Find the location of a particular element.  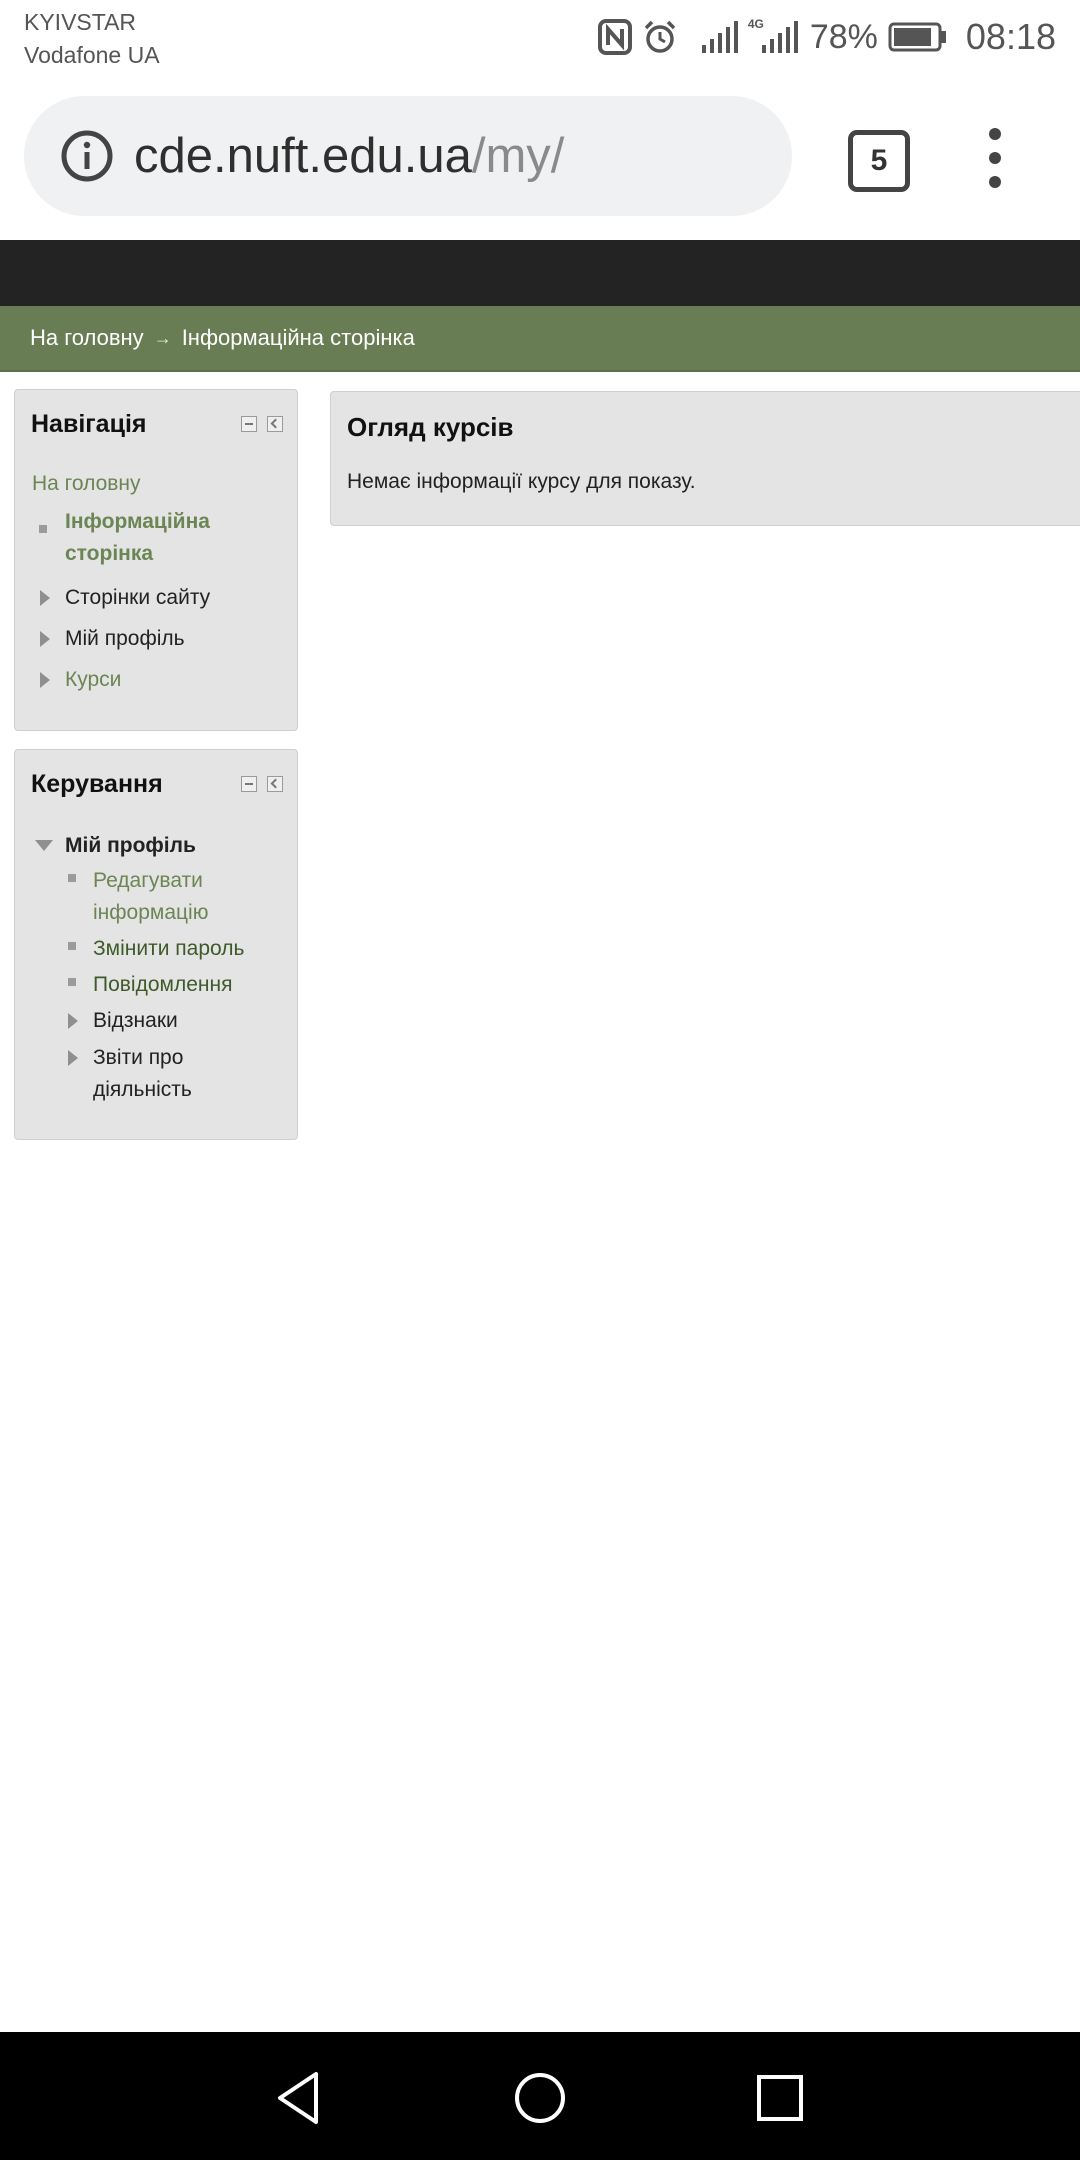

status-icons: 4G 78% 08:18 is located at coordinates (826, 37).